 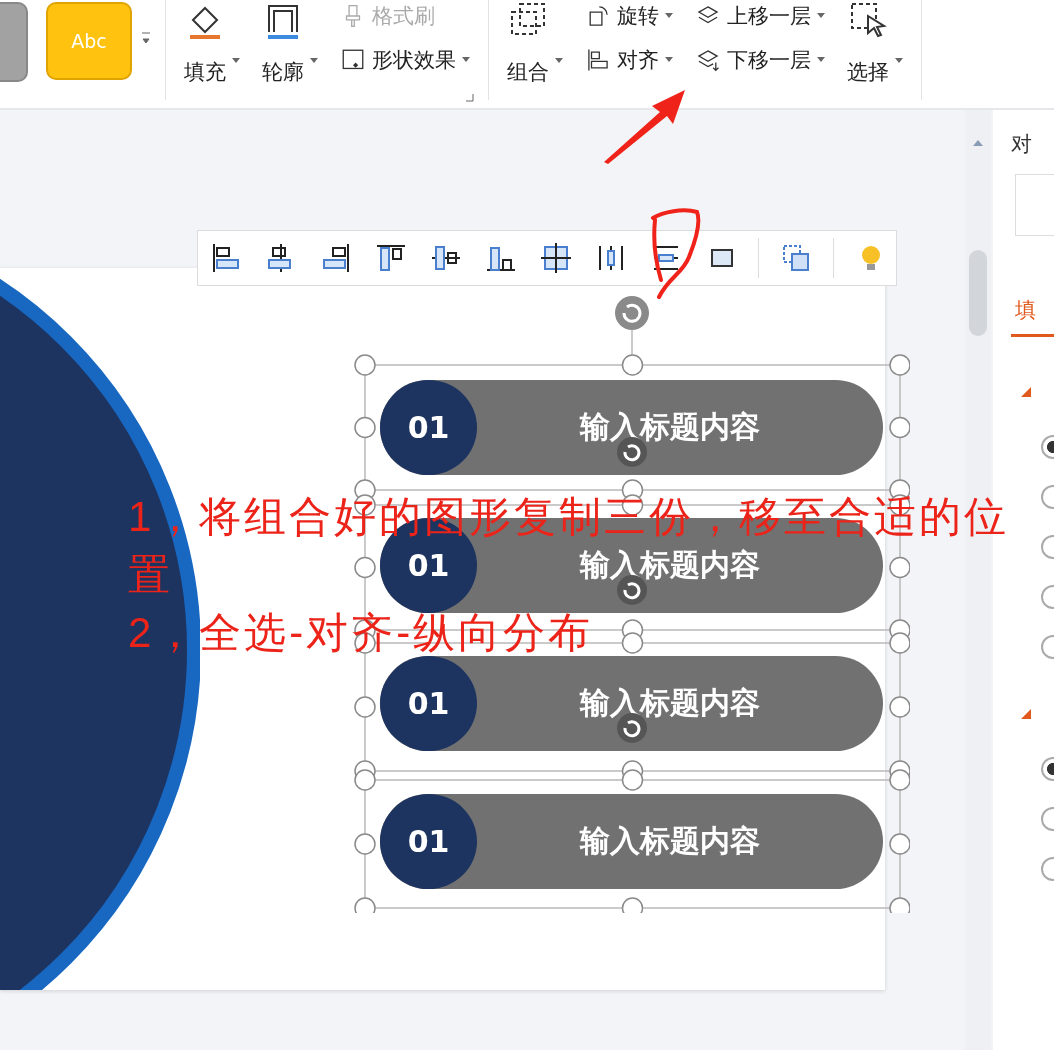 What do you see at coordinates (1032, 316) in the screenshot?
I see `panel-tab: 填` at bounding box center [1032, 316].